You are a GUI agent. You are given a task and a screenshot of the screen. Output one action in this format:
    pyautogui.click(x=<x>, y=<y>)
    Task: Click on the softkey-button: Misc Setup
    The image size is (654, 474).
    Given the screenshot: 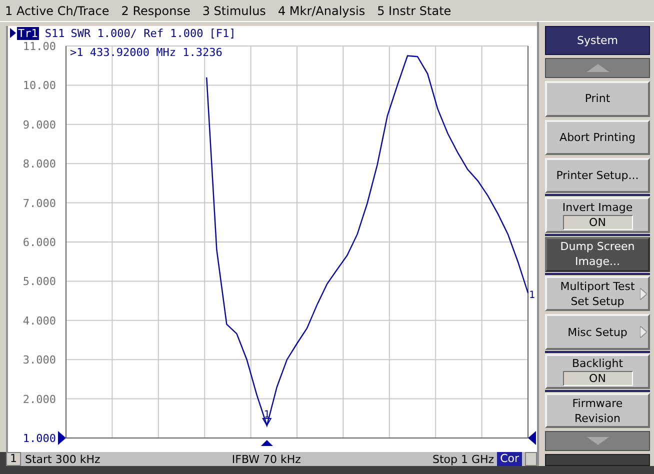 What is the action you would take?
    pyautogui.click(x=597, y=332)
    